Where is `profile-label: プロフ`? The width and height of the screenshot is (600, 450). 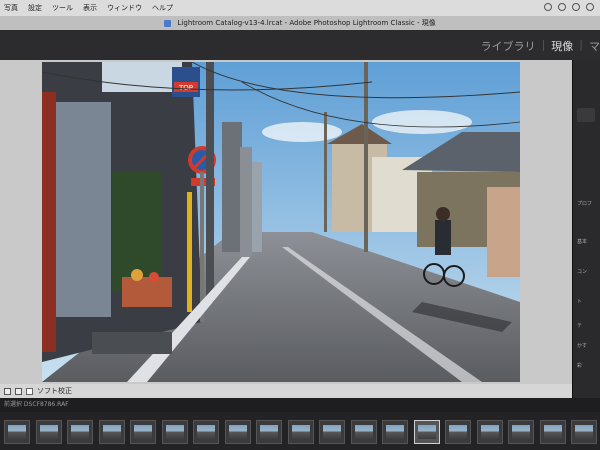 profile-label: プロフ is located at coordinates (584, 203).